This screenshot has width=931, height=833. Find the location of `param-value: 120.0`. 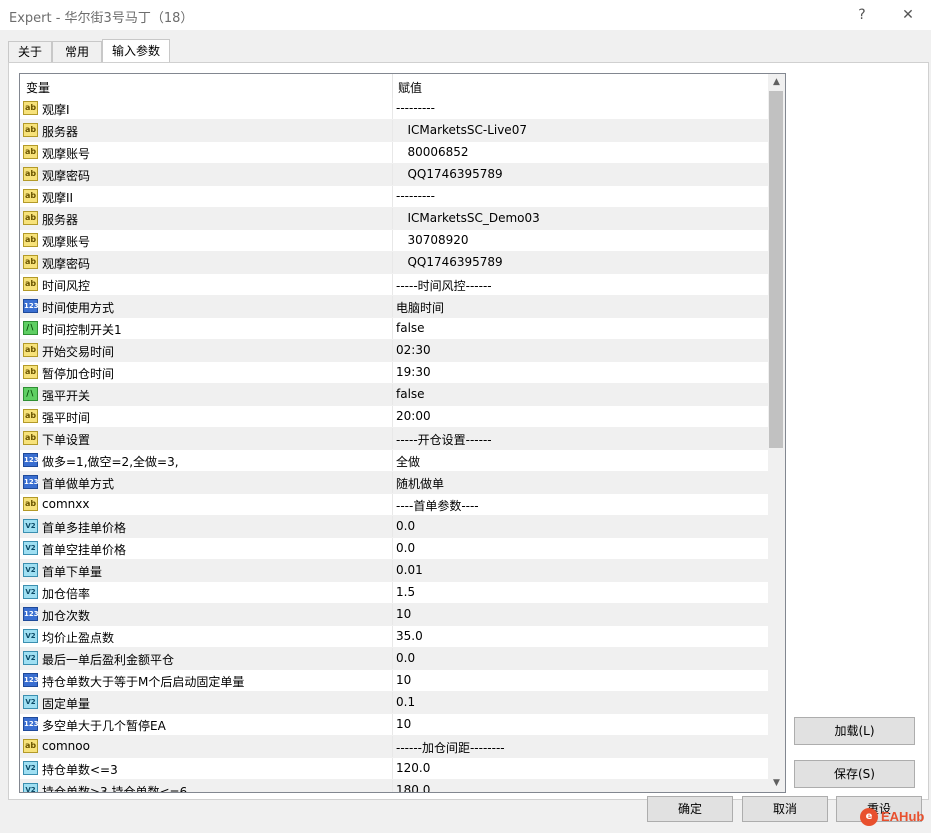

param-value: 120.0 is located at coordinates (413, 768).